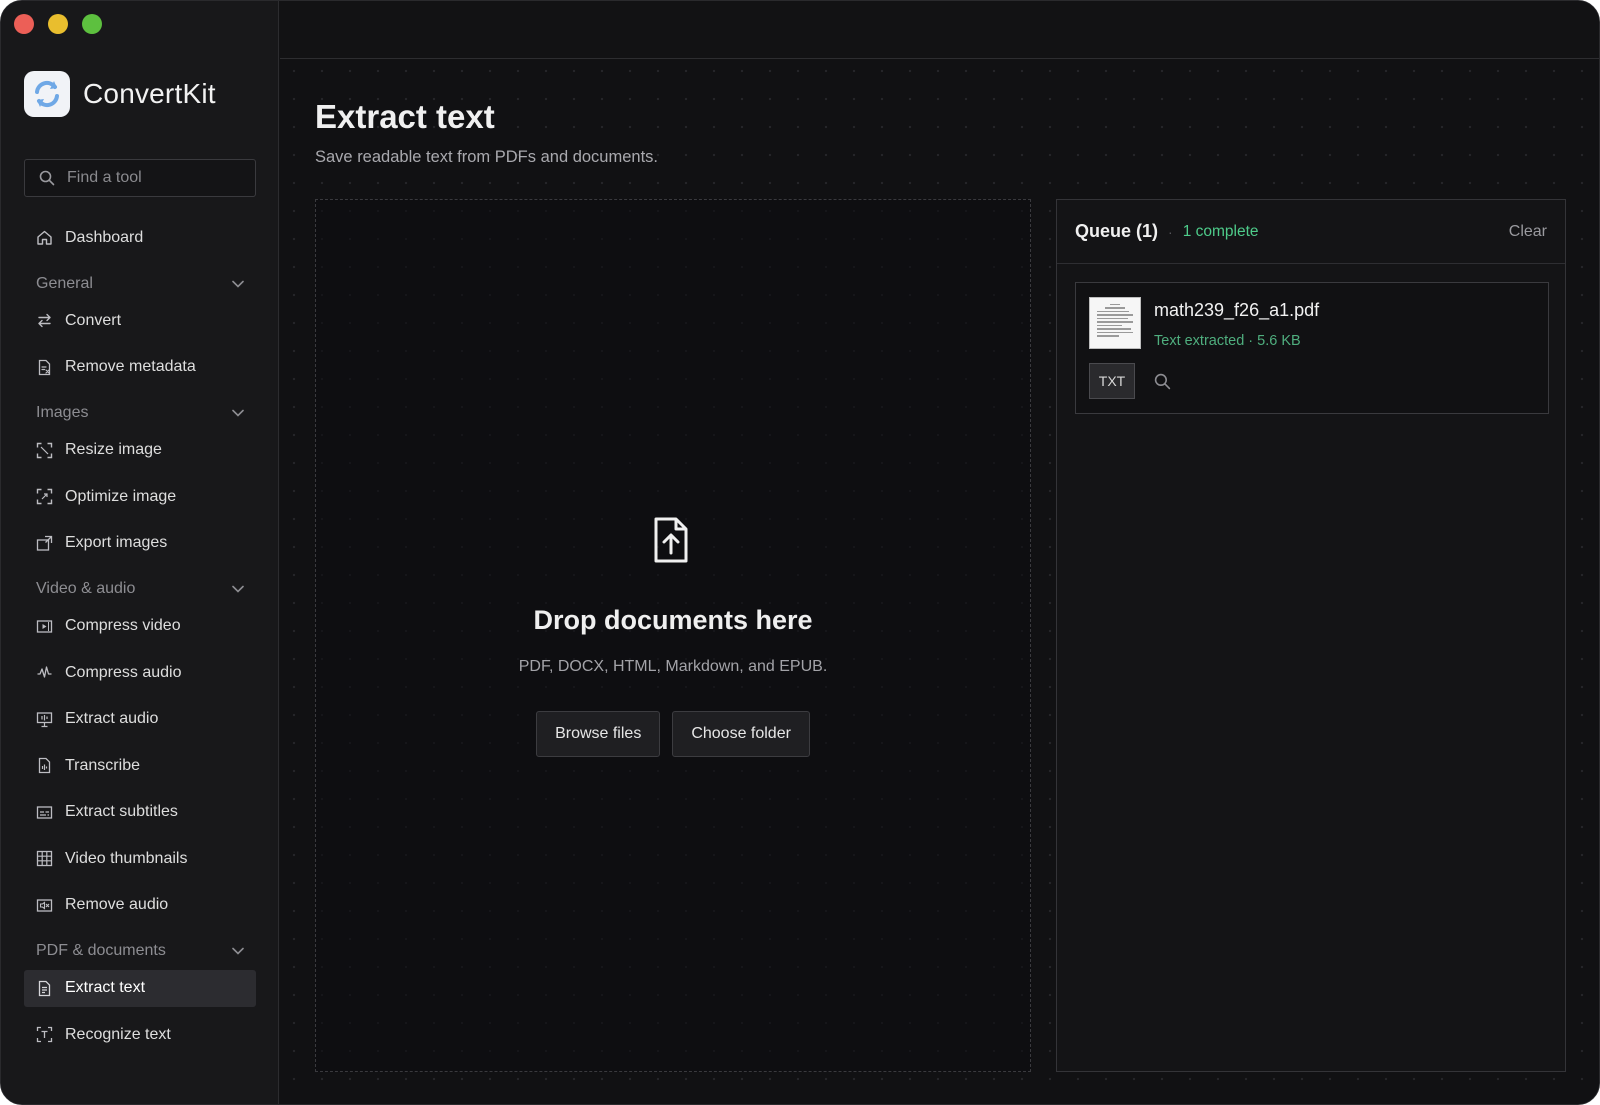 The width and height of the screenshot is (1600, 1105). Describe the element at coordinates (64, 283) in the screenshot. I see `section-label: General` at that location.